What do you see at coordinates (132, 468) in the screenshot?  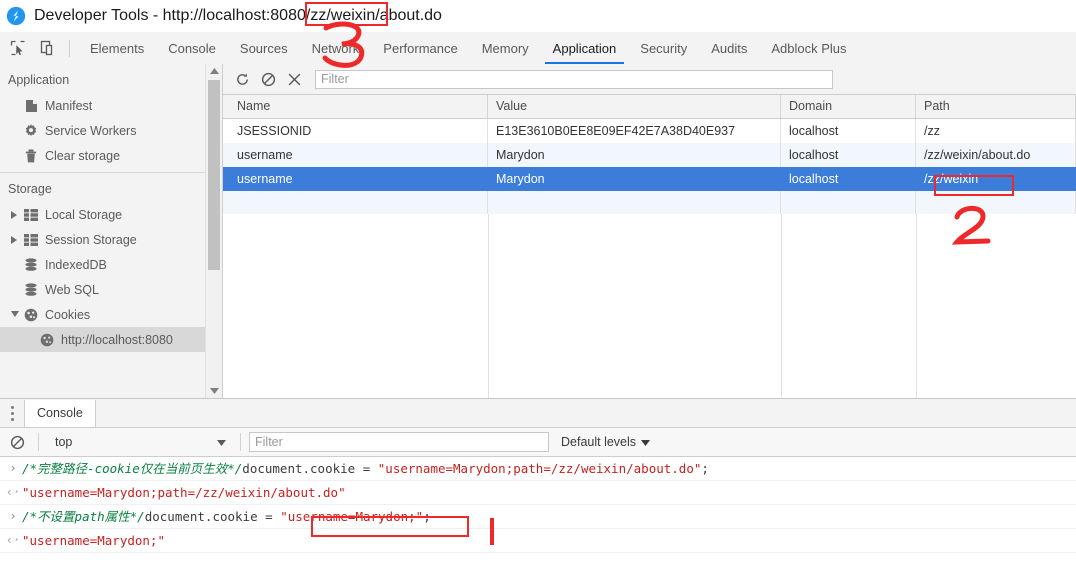 I see `console-comment: /*完整路径-cookie仅在当前页生效*/` at bounding box center [132, 468].